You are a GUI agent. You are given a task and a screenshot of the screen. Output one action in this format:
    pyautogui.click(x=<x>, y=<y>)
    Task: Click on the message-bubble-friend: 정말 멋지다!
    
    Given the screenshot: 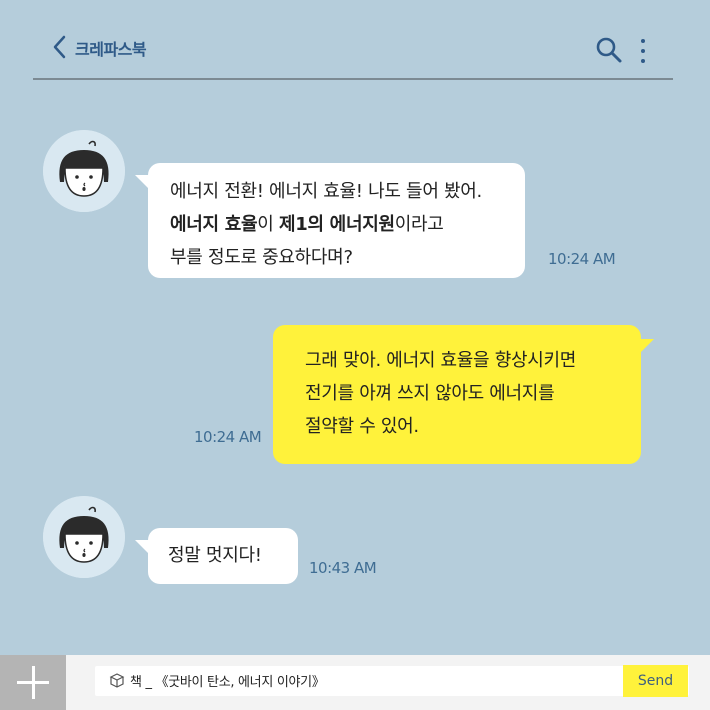 What is the action you would take?
    pyautogui.click(x=216, y=556)
    